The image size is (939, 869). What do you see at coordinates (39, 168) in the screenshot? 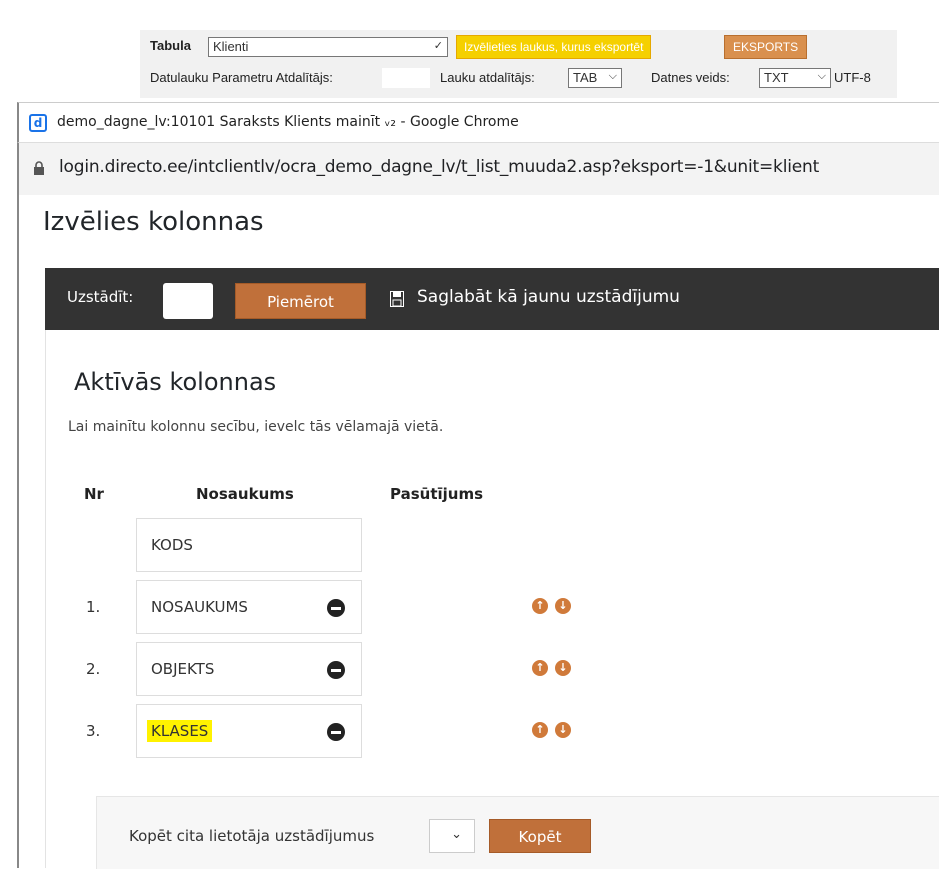
I see `lock-icon` at bounding box center [39, 168].